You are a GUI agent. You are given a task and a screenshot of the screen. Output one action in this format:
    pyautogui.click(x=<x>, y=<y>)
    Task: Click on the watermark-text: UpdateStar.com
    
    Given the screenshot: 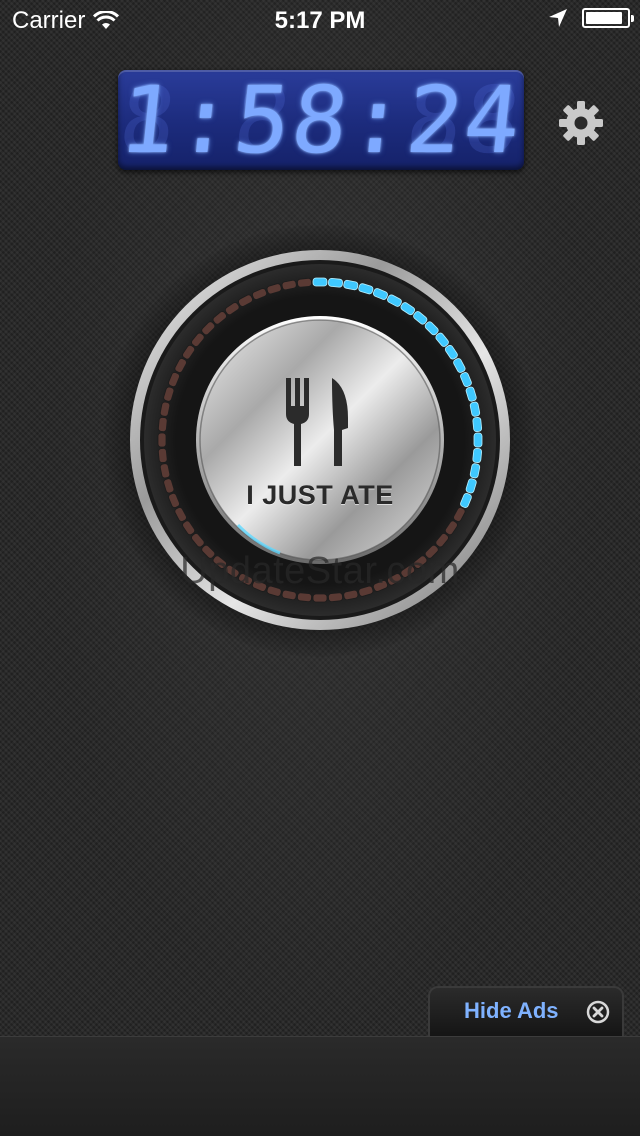 What is the action you would take?
    pyautogui.click(x=320, y=571)
    